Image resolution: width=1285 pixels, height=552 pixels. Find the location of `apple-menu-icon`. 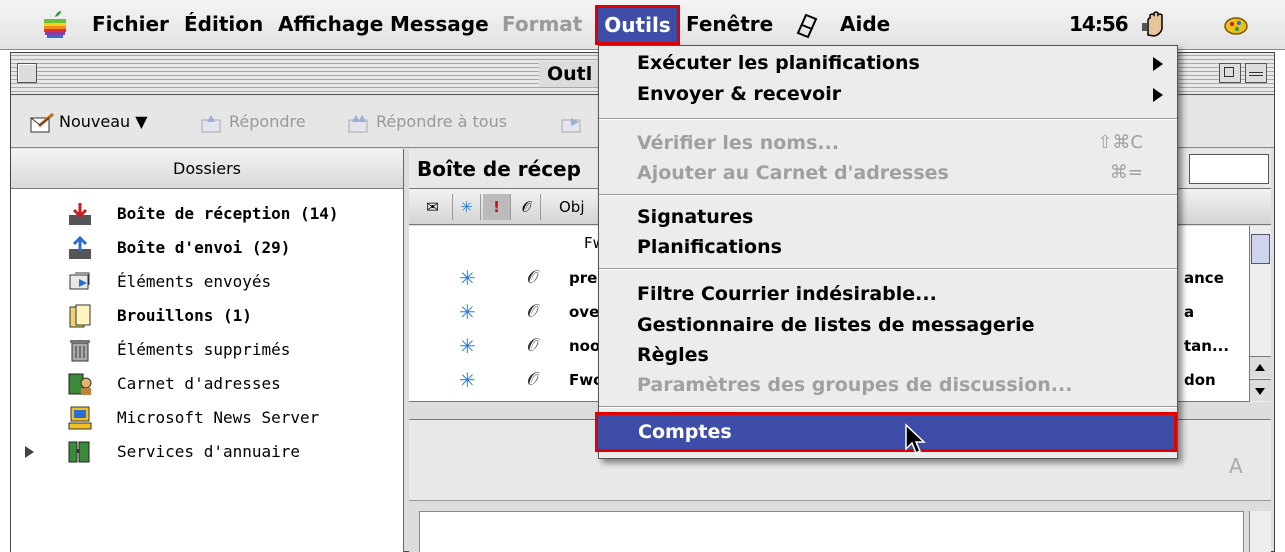

apple-menu-icon is located at coordinates (55, 24).